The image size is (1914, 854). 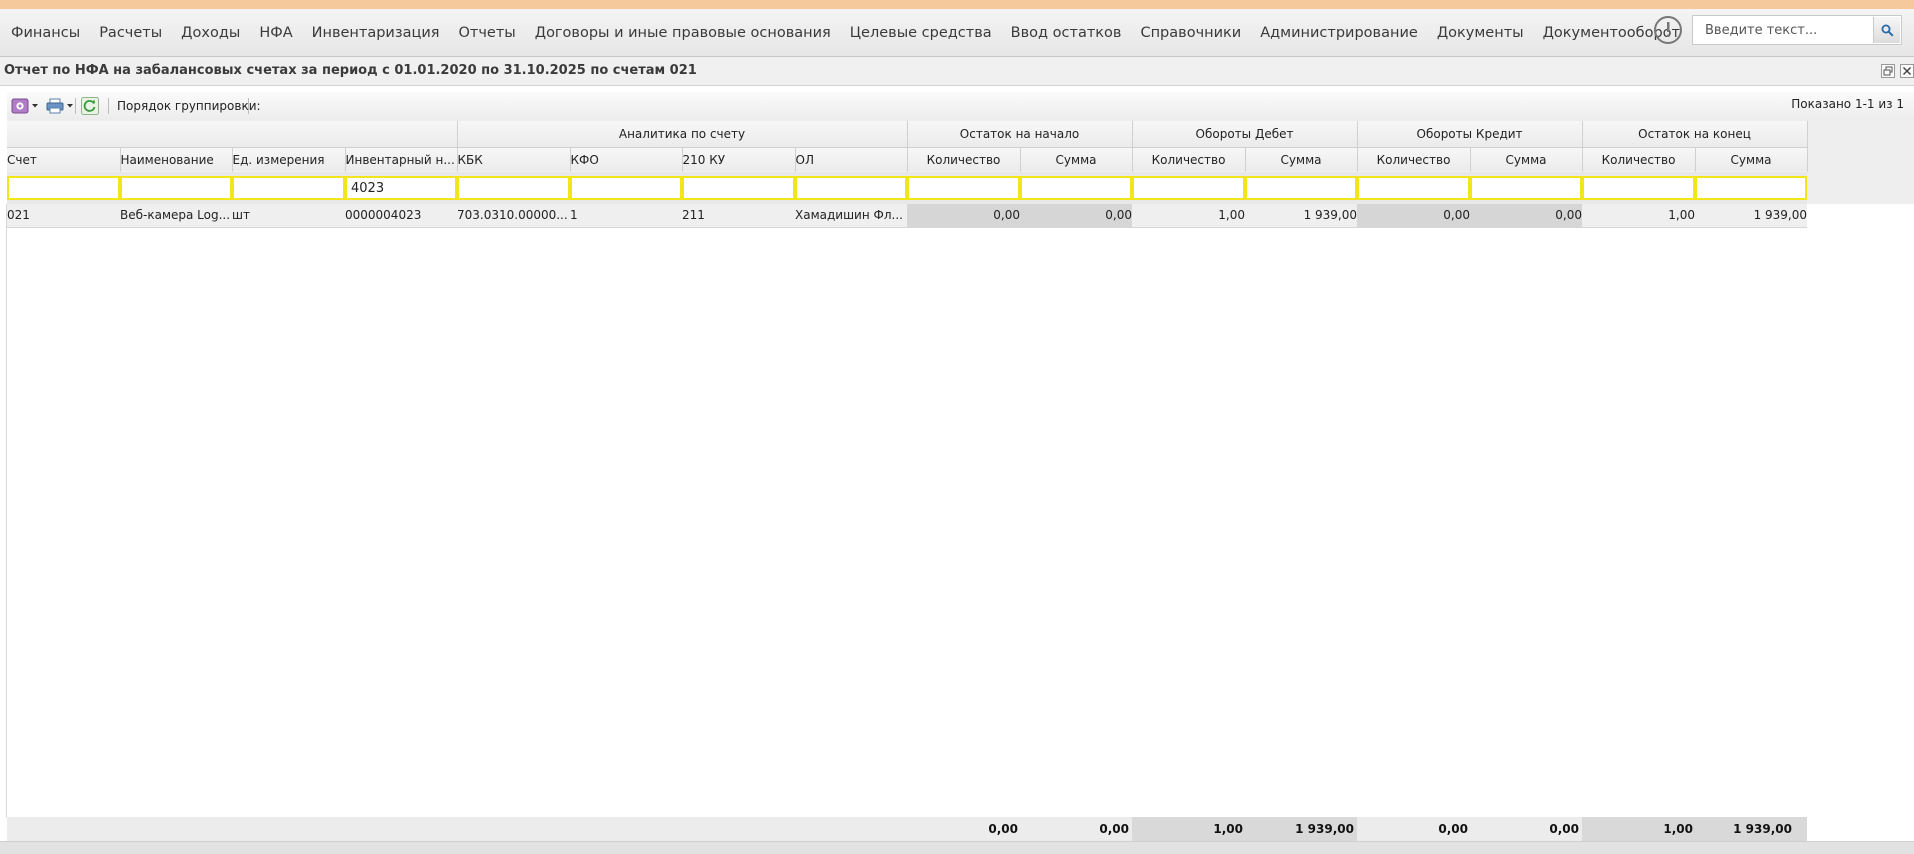 I want to click on column-header-debit-sum: Сумма, so click(x=1301, y=159).